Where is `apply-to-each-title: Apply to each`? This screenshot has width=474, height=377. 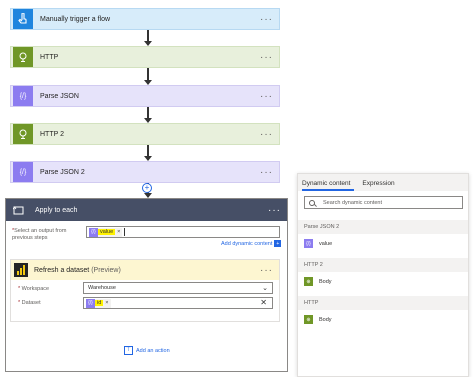
apply-to-each-title: Apply to each is located at coordinates (56, 210).